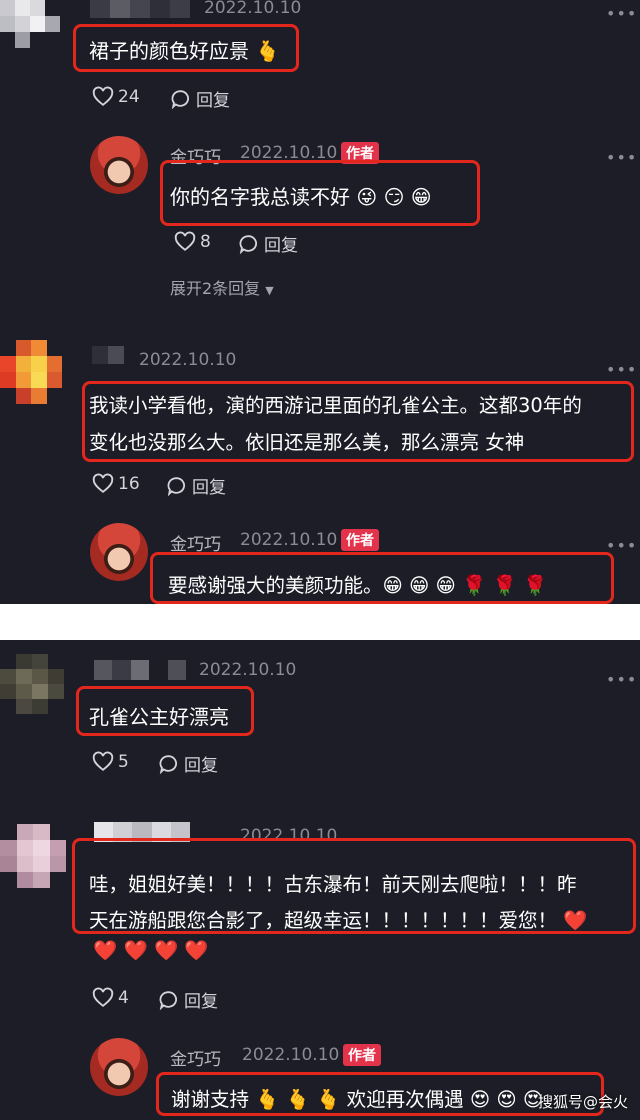  What do you see at coordinates (195, 1057) in the screenshot?
I see `author-name: 金巧巧` at bounding box center [195, 1057].